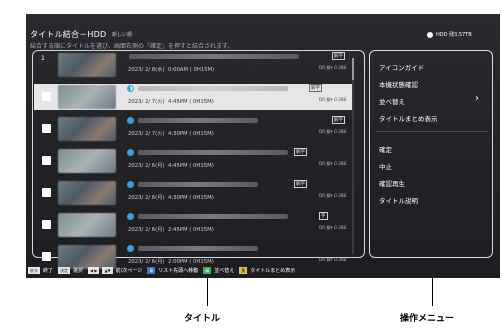 This screenshot has width=502, height=328. What do you see at coordinates (68, 34) in the screenshot?
I see `page-title: タイトル結合－HDD` at bounding box center [68, 34].